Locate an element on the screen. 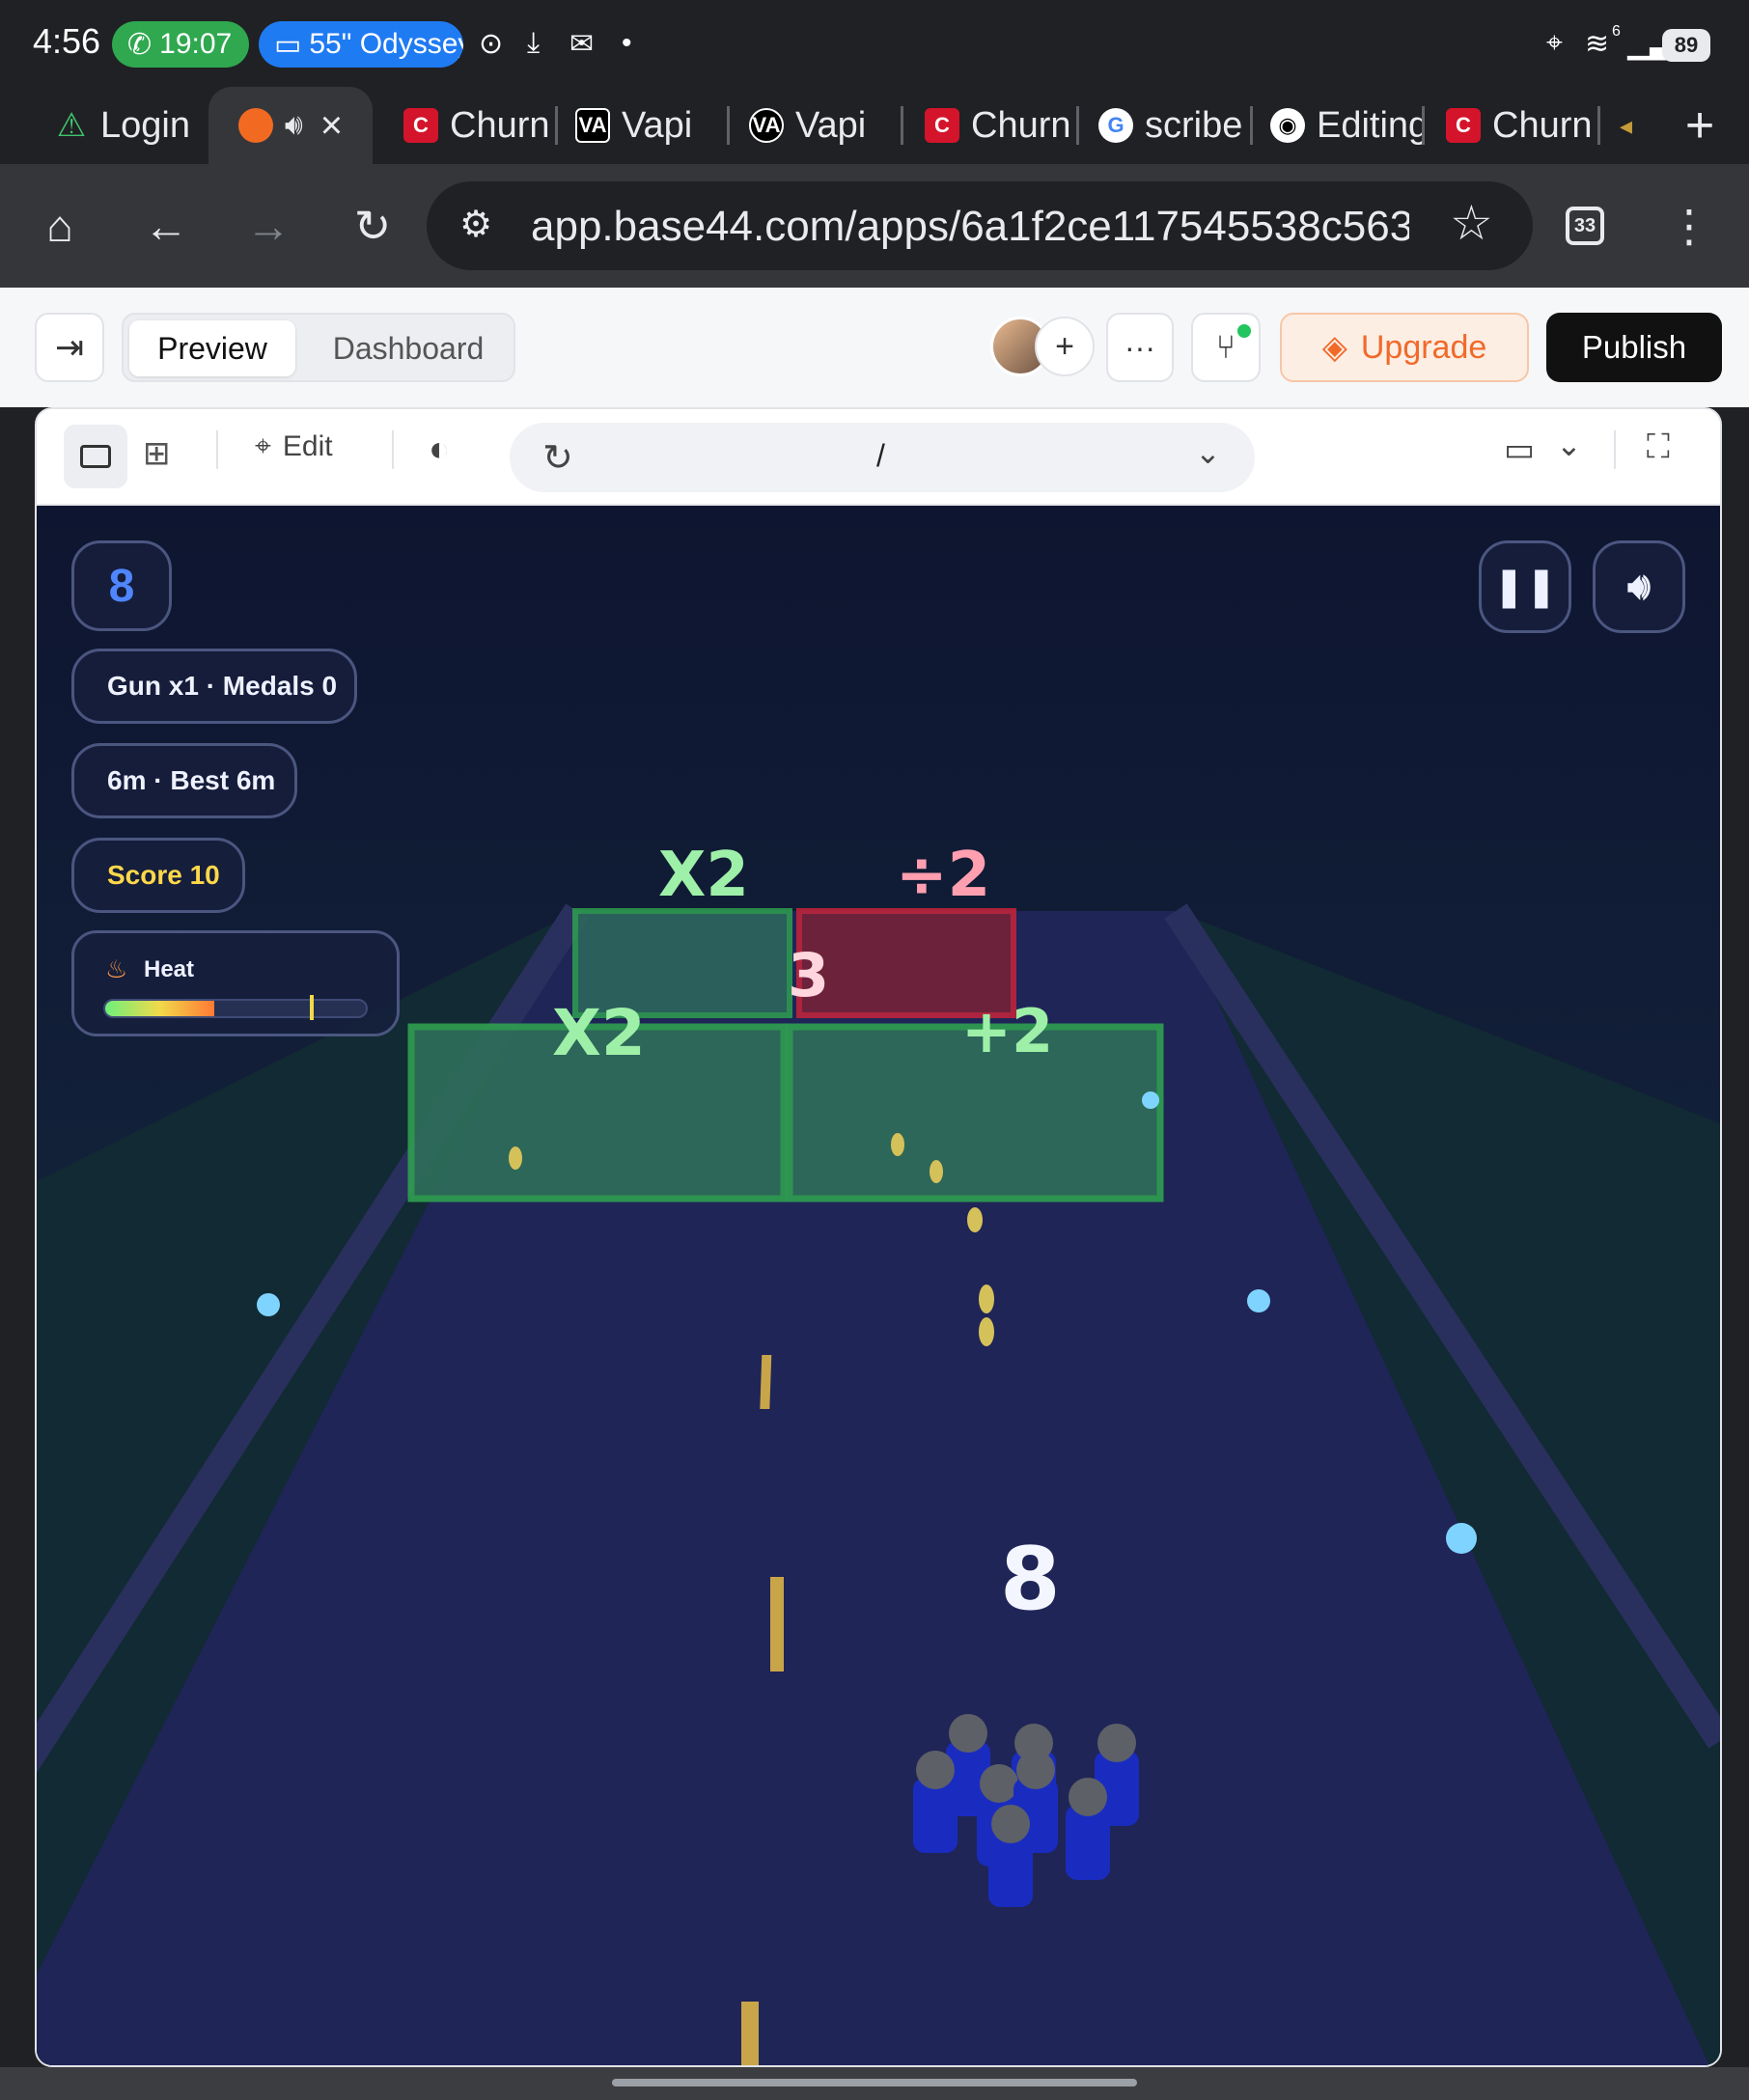  tab-vapi-2: VA Vapi is located at coordinates (826, 125).